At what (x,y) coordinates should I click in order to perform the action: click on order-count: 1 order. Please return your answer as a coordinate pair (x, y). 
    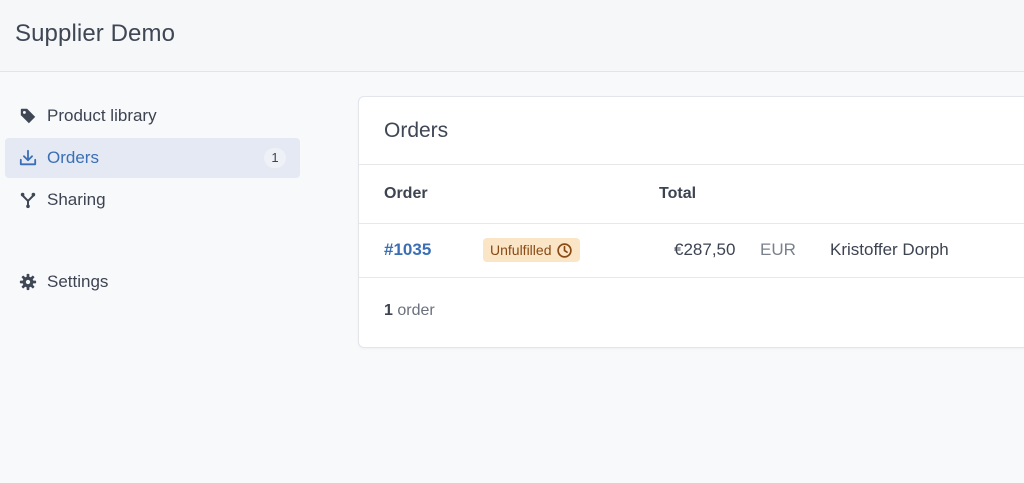
    Looking at the image, I should click on (409, 311).